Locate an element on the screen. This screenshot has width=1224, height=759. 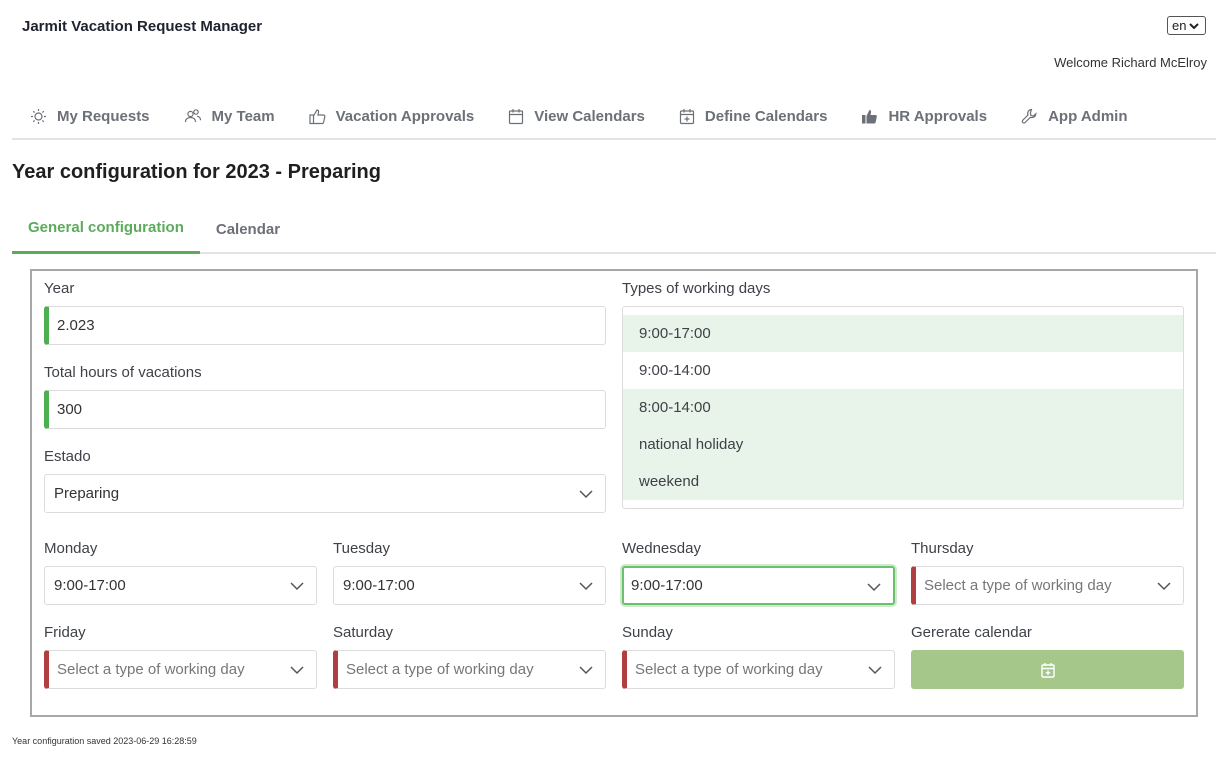
friday-select: Select a type of working day is located at coordinates (180, 669).